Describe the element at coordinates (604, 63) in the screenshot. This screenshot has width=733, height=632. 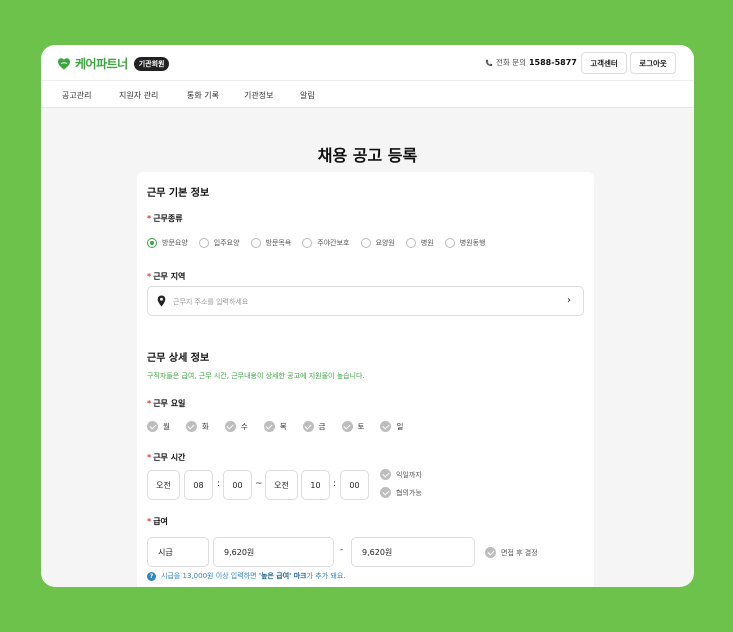
I see `customer-center-button: 고객센터` at that location.